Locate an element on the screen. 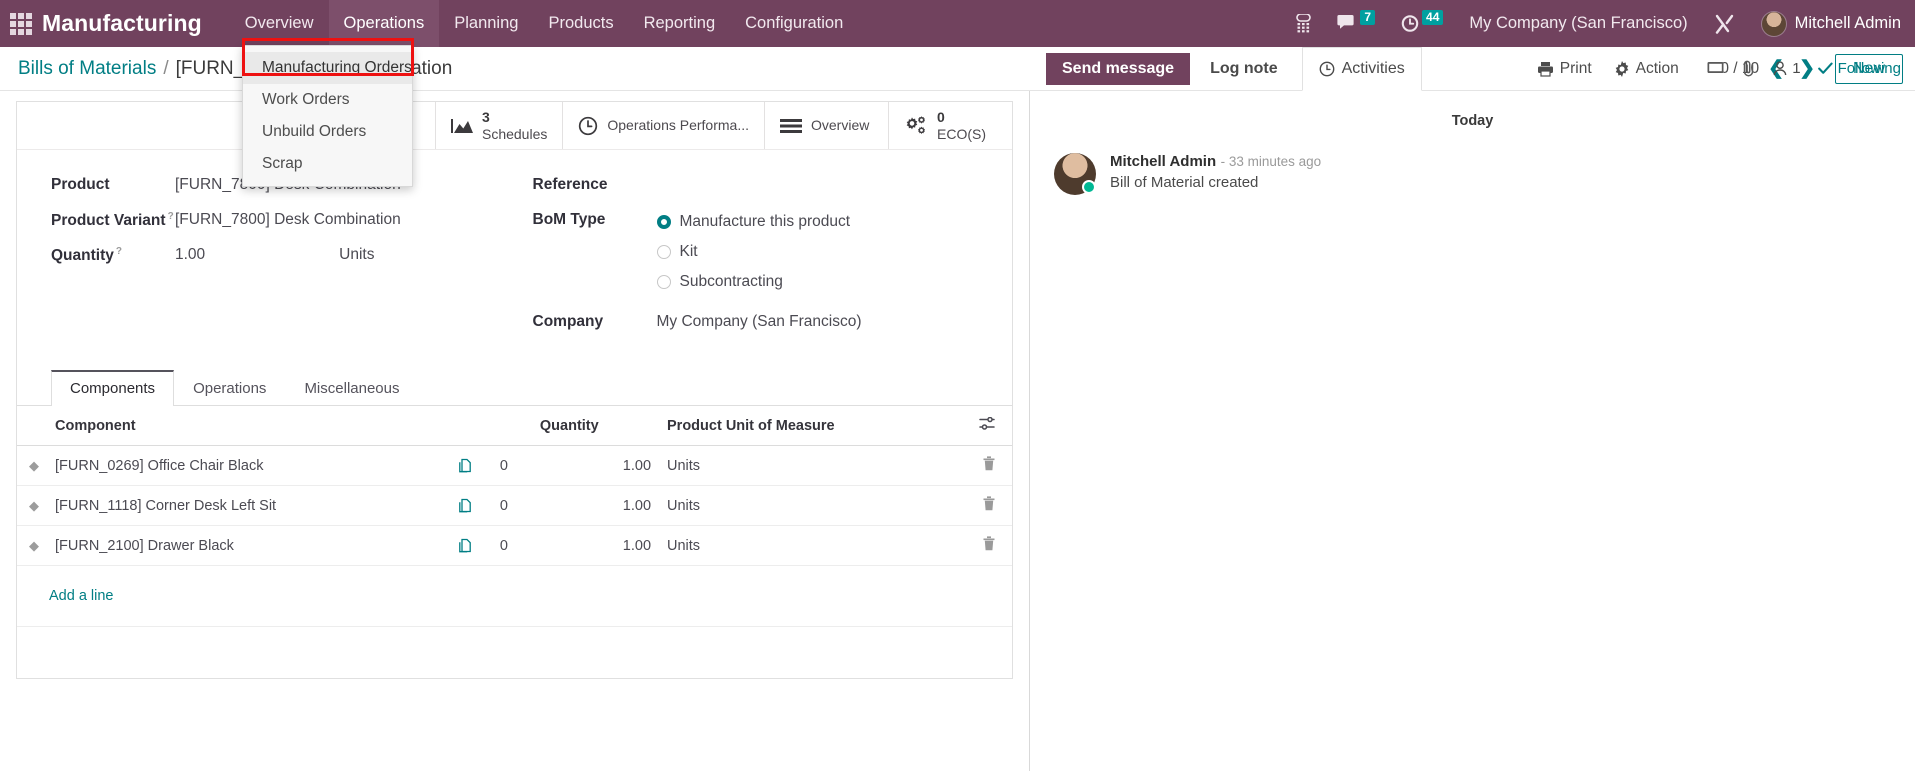  field-company-value: My Company (San Francisco) is located at coordinates (759, 320).